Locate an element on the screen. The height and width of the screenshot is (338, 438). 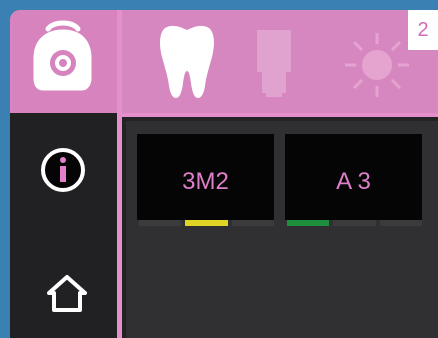
shade-label: 3M2 is located at coordinates (205, 181).